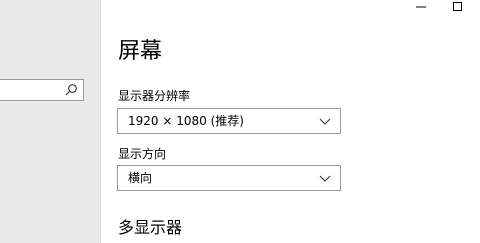 The width and height of the screenshot is (480, 243). Describe the element at coordinates (186, 121) in the screenshot. I see `resolution-value: 1920 × 1080 (推荐)` at that location.